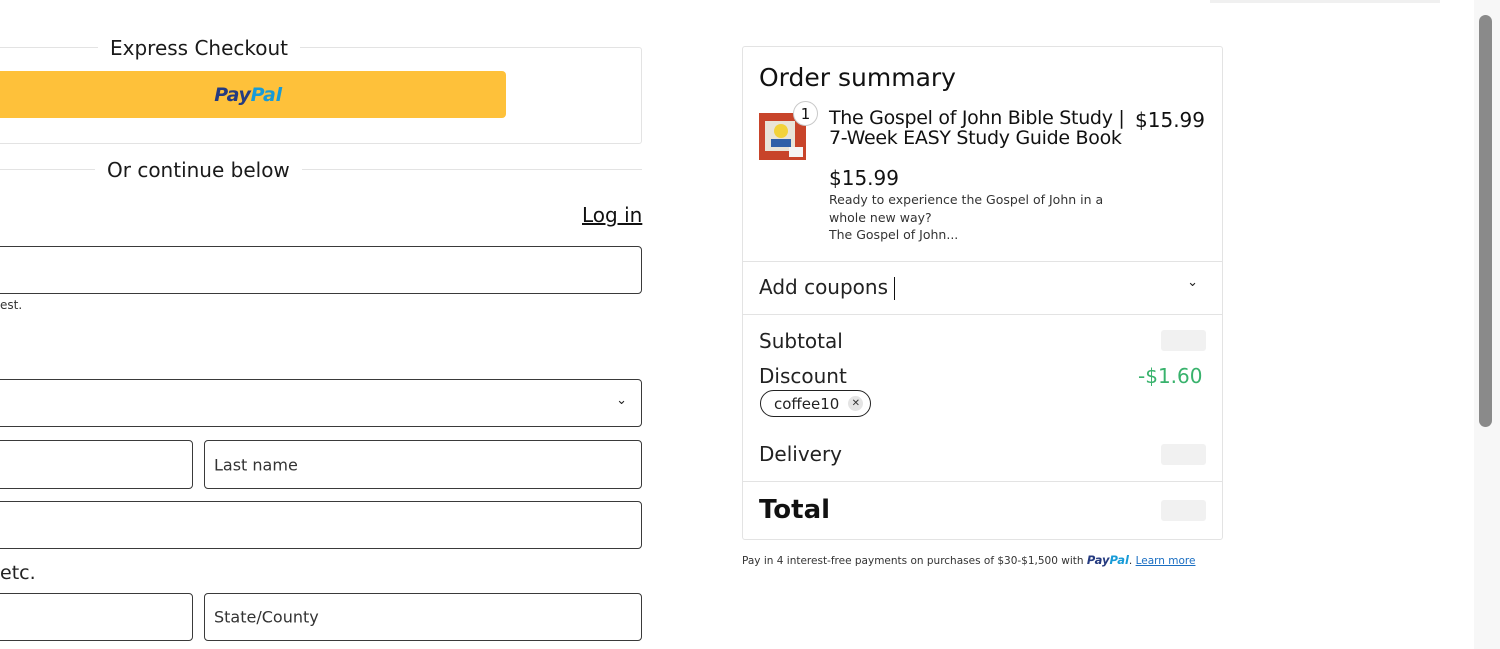 The image size is (1500, 649). I want to click on address-note: etc., so click(18, 573).